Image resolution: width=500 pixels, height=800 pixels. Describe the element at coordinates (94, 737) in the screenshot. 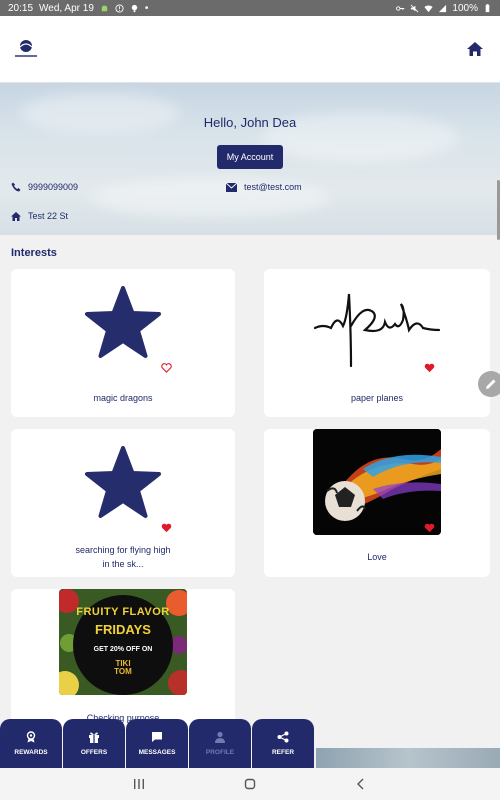

I see `gift-icon` at that location.